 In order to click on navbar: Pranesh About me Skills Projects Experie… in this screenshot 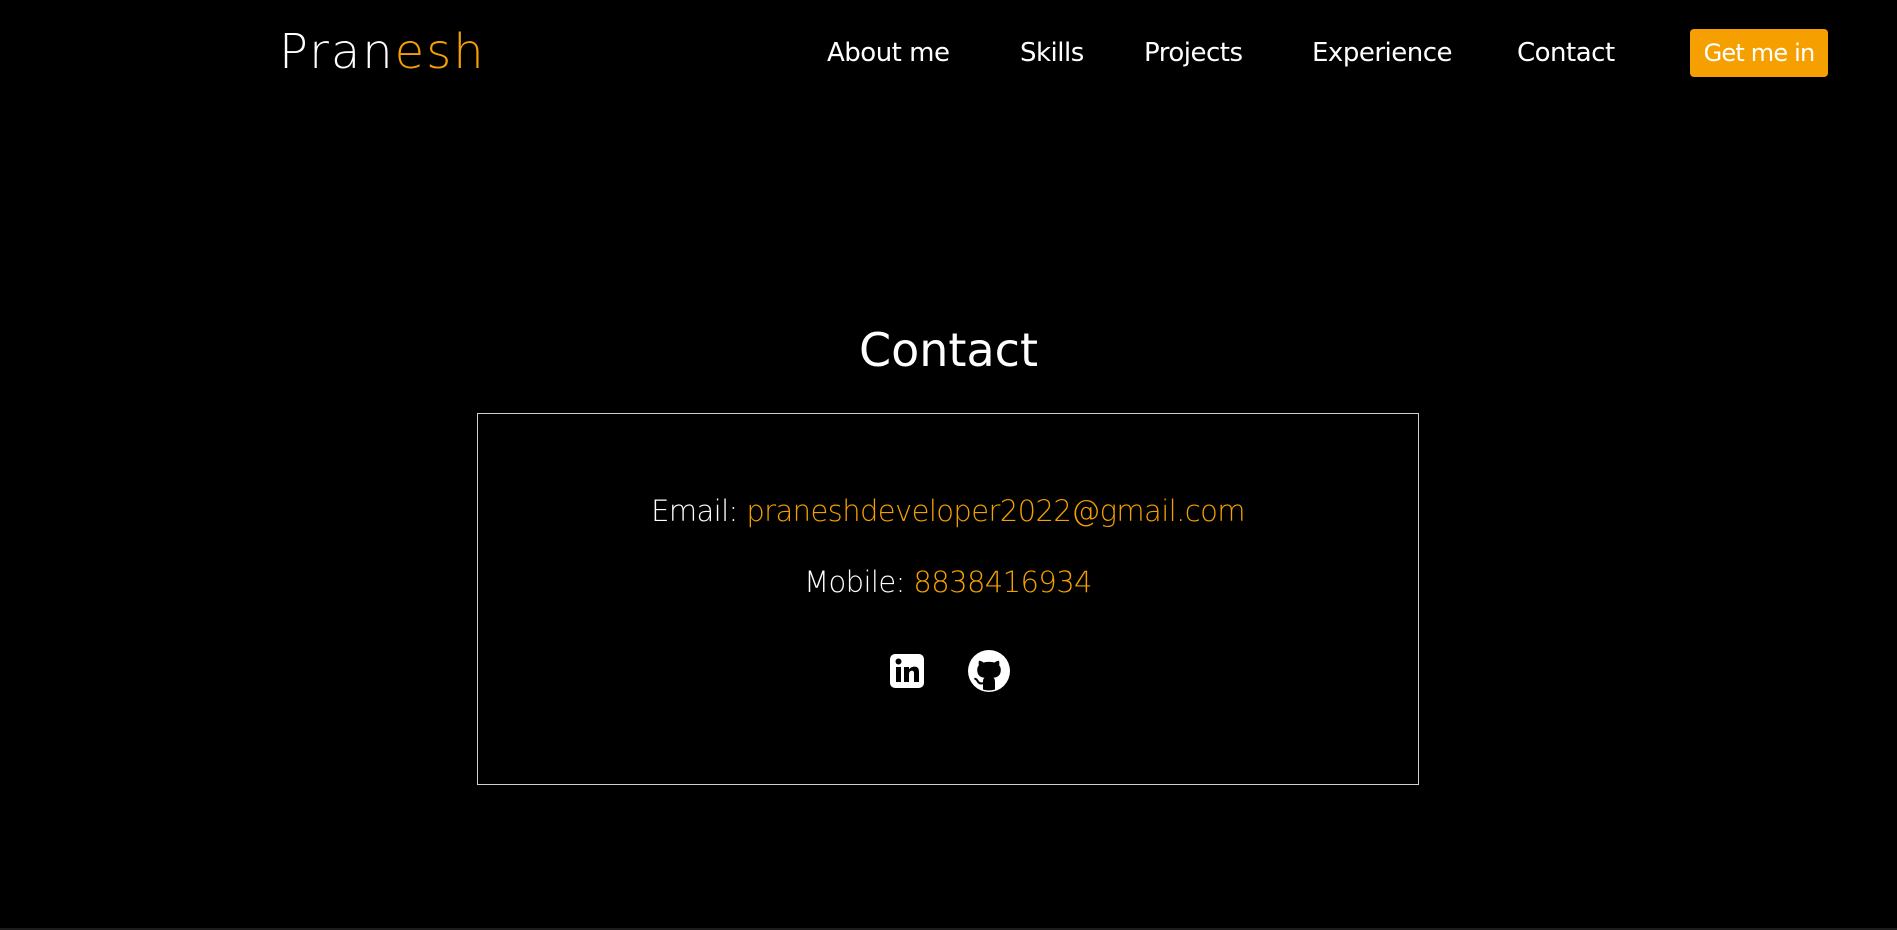, I will do `click(948, 53)`.